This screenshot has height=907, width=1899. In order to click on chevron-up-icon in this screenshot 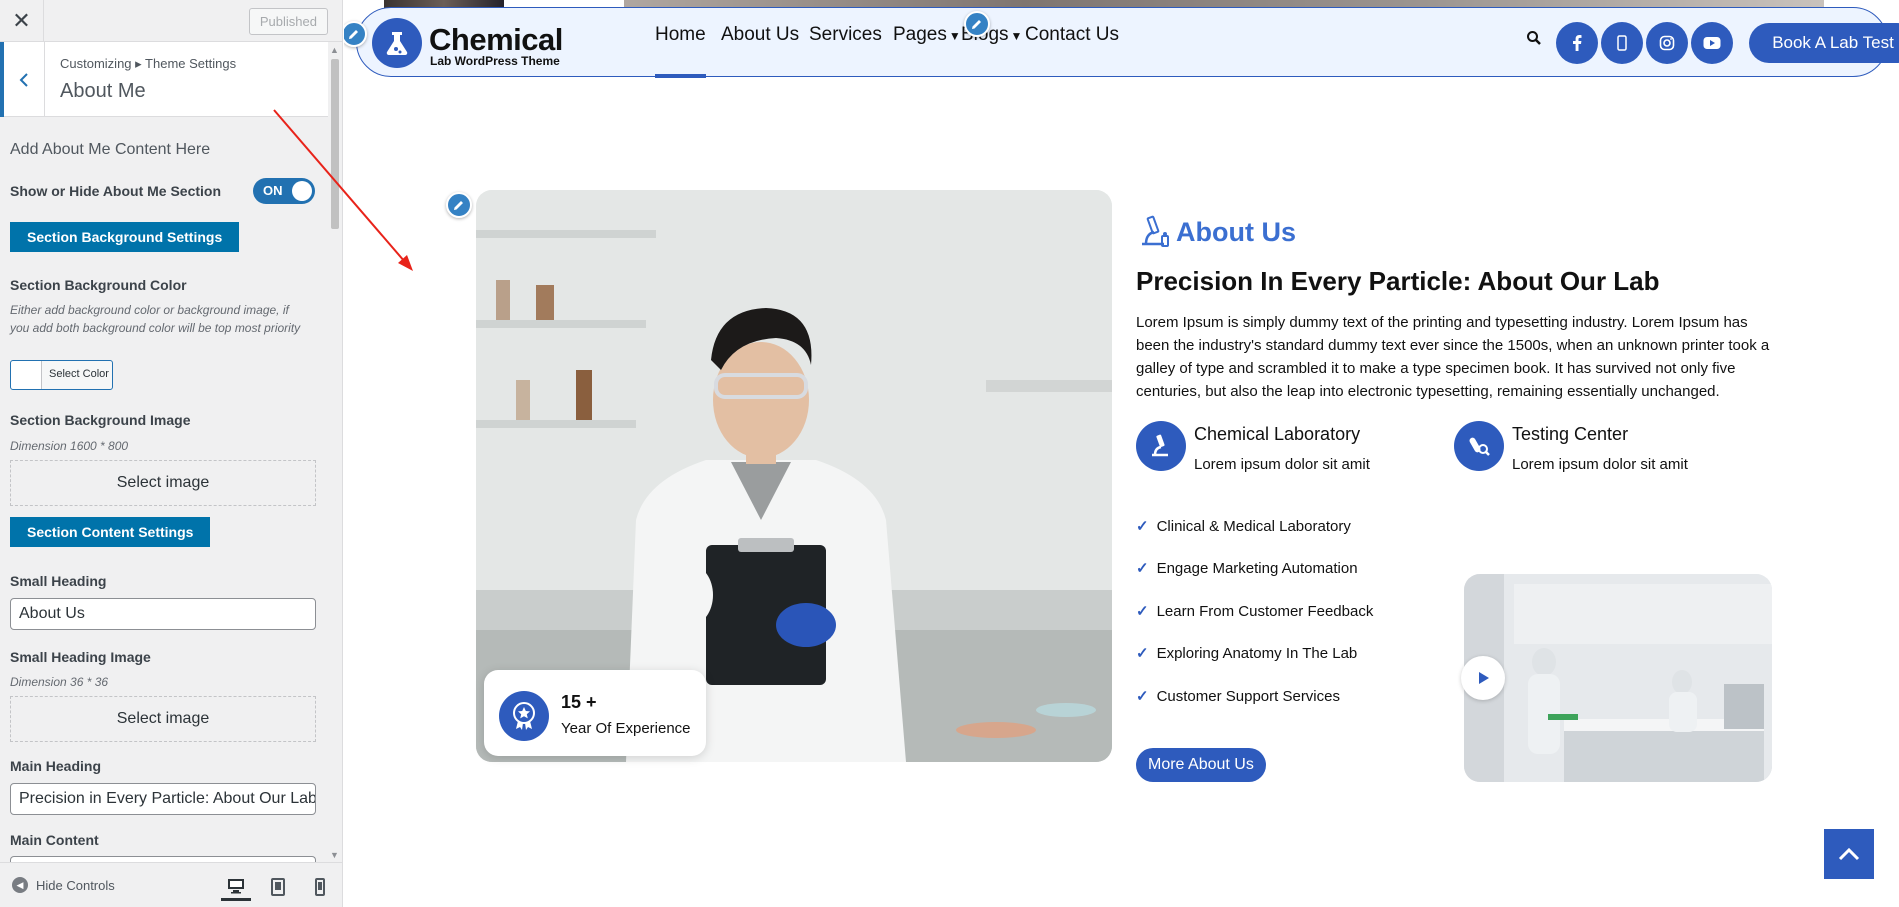, I will do `click(1849, 854)`.